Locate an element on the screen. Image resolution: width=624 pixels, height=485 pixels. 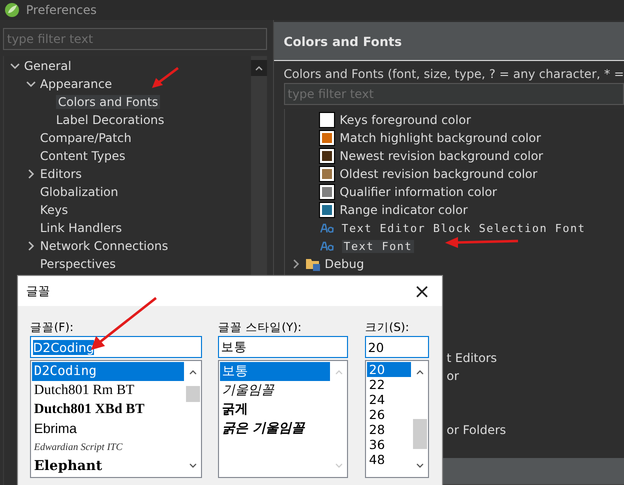
tree-item: Oldest revision background color is located at coordinates (454, 174).